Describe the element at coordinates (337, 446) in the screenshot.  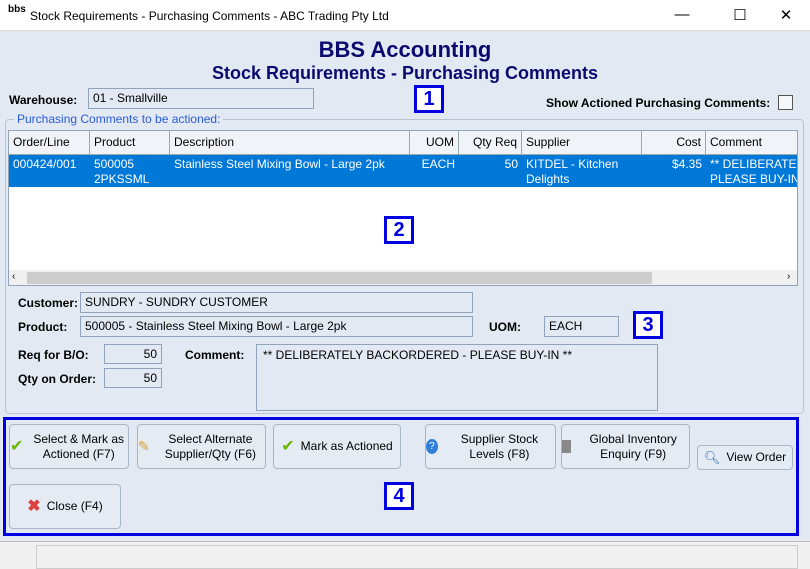
I see `mark-actioned-button: ✔ Mark as Actioned` at that location.